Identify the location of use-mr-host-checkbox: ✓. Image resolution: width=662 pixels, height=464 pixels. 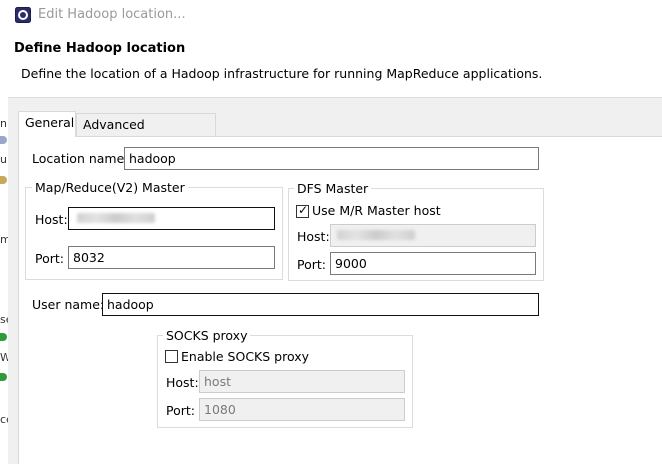
(302, 210).